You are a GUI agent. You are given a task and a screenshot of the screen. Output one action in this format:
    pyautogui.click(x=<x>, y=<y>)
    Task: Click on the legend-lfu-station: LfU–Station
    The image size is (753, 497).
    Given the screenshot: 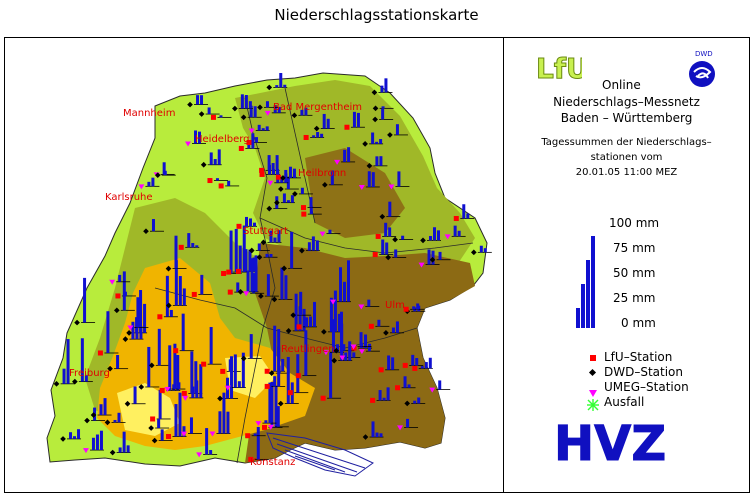 What is the action you would take?
    pyautogui.click(x=638, y=357)
    